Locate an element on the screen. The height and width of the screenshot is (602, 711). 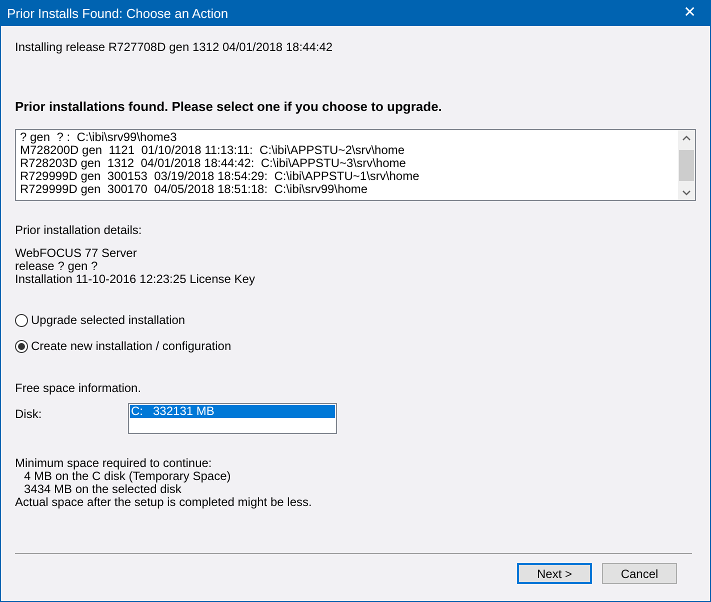
installation-item: R728203D gen 1312 04/01/2018 18:44:42: C:\ibi\APPSTU~3\srv\home is located at coordinates (349, 163).